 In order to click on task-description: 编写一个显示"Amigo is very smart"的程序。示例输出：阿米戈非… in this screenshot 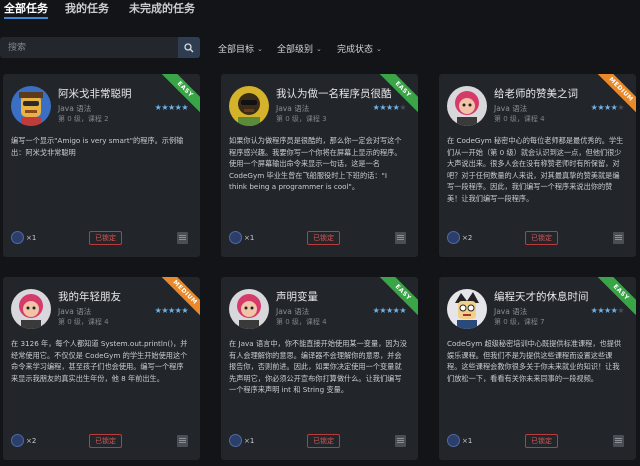, I will do `click(97, 146)`.